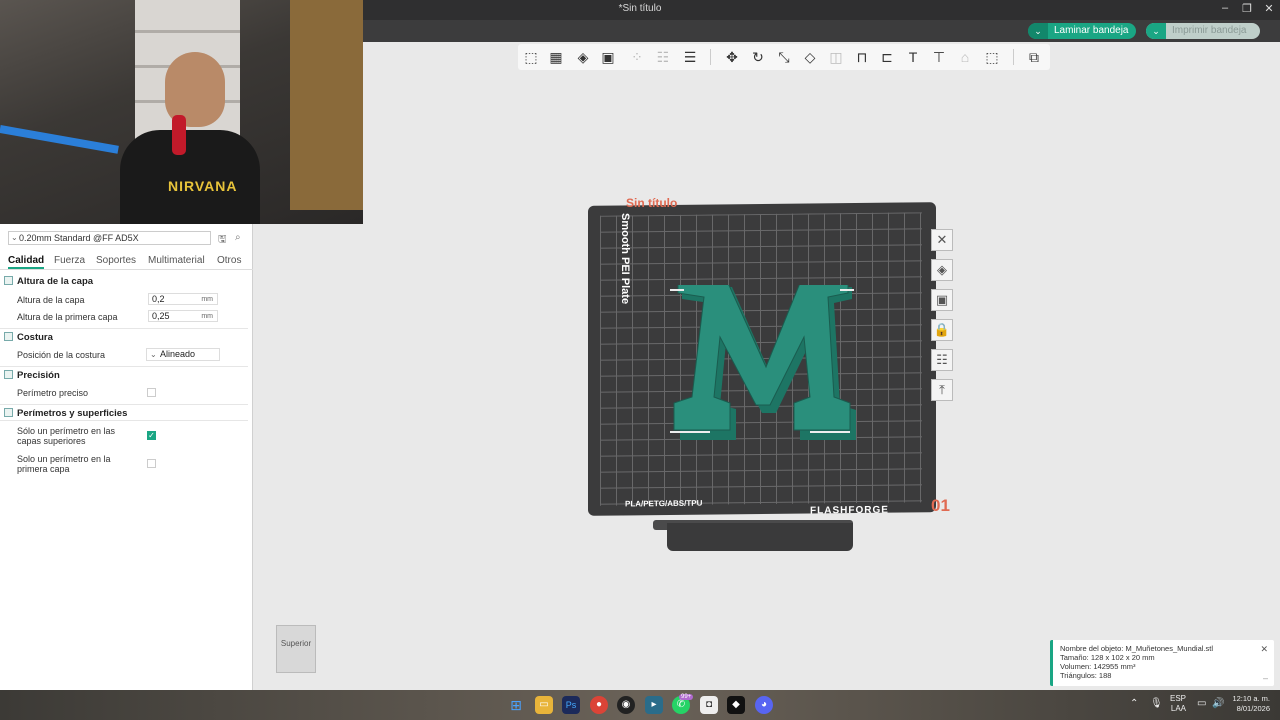 This screenshot has width=1280, height=720. Describe the element at coordinates (238, 237) in the screenshot. I see `search-icon: ⌕` at that location.